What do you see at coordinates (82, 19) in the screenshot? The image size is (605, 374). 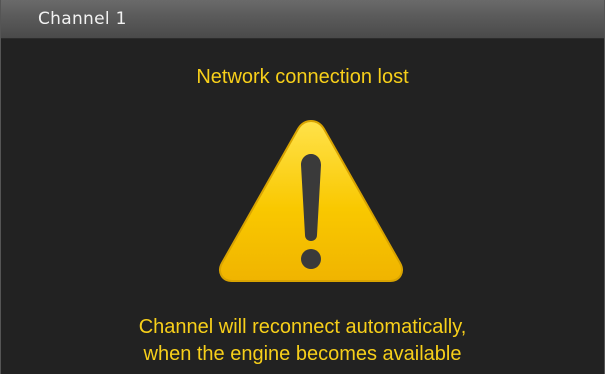 I see `channel-title: Channel 1` at bounding box center [82, 19].